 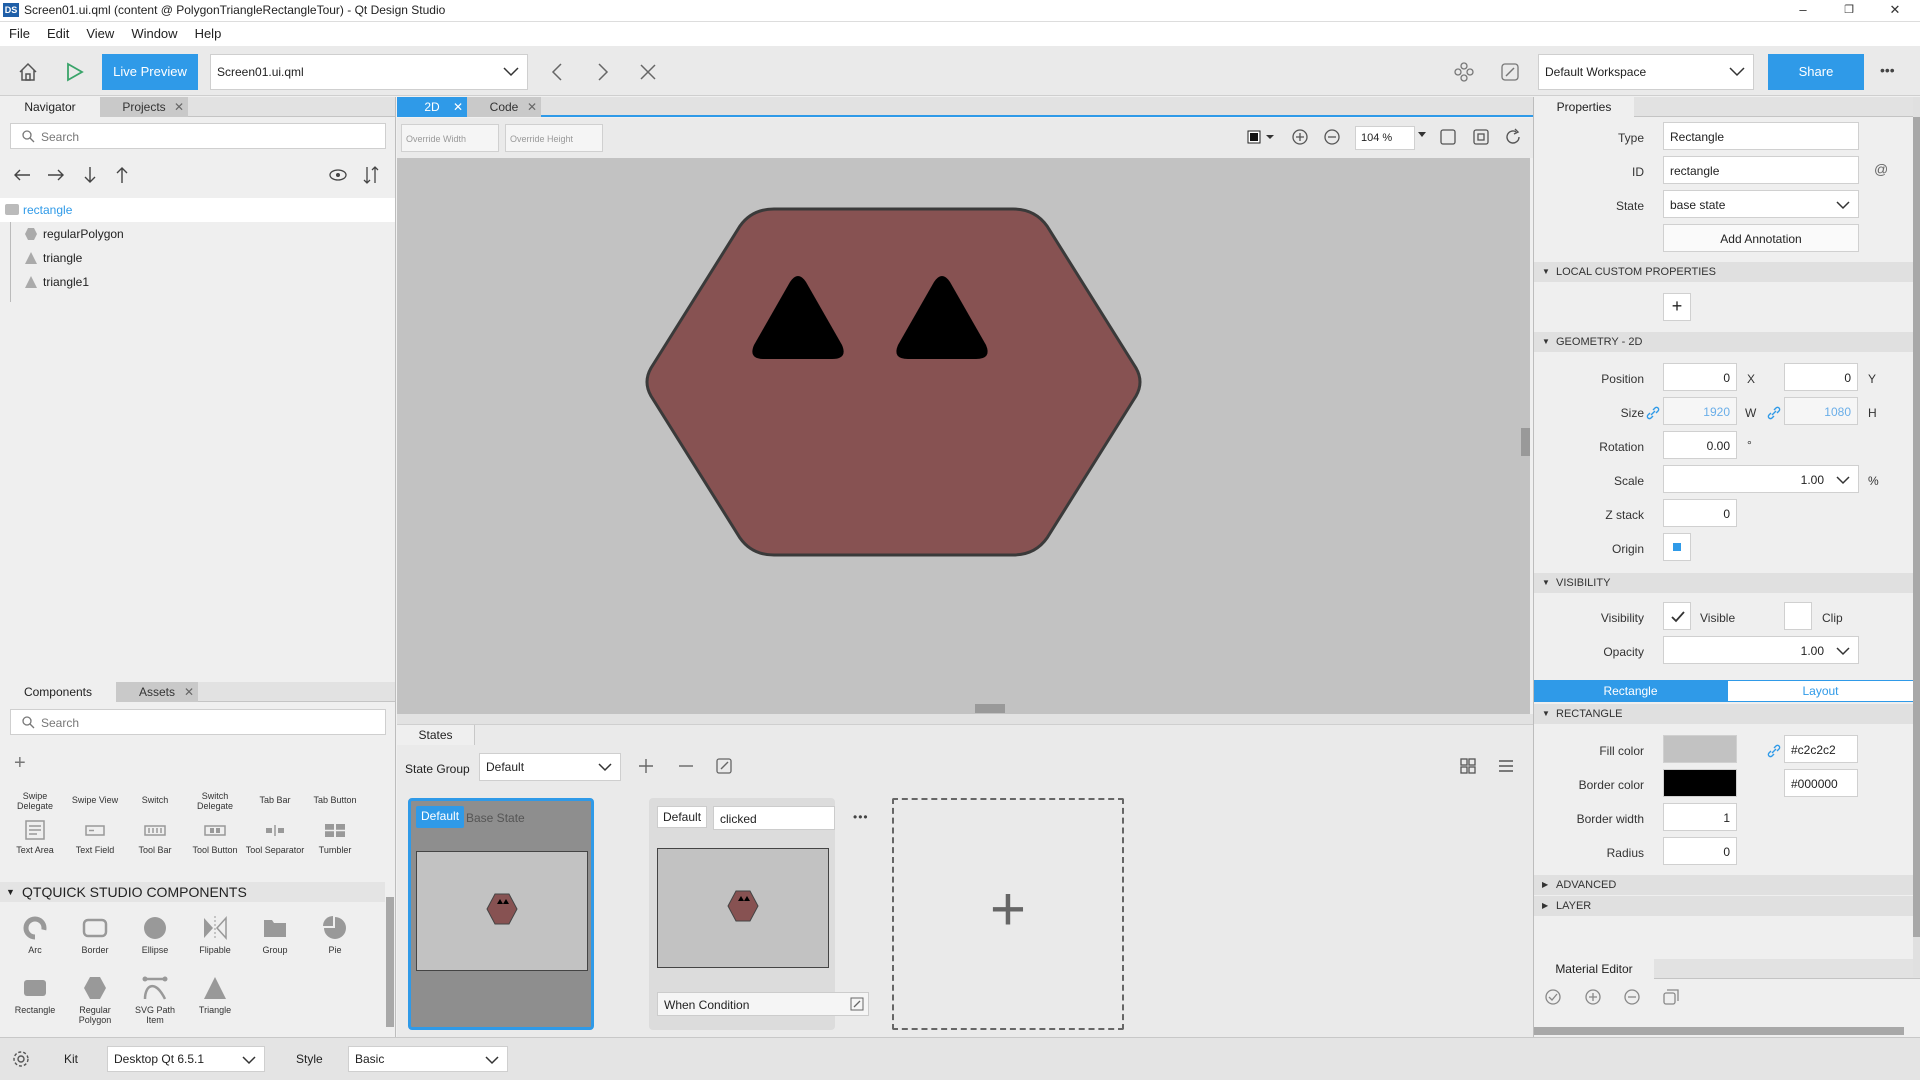 I want to click on tab-components: Components, so click(x=58, y=692).